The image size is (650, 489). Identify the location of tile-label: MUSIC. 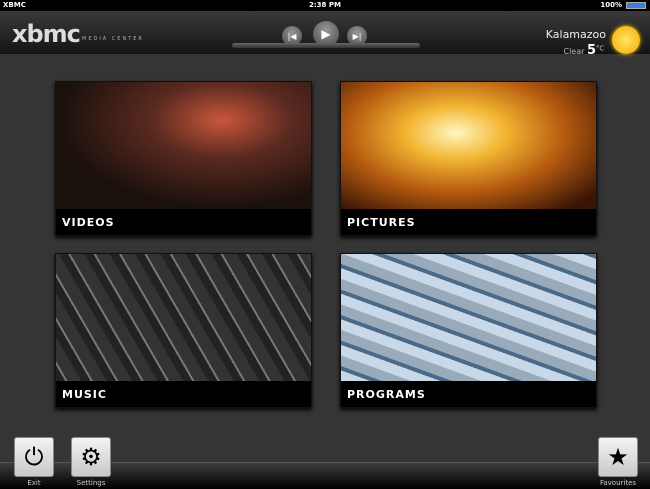
(183, 394).